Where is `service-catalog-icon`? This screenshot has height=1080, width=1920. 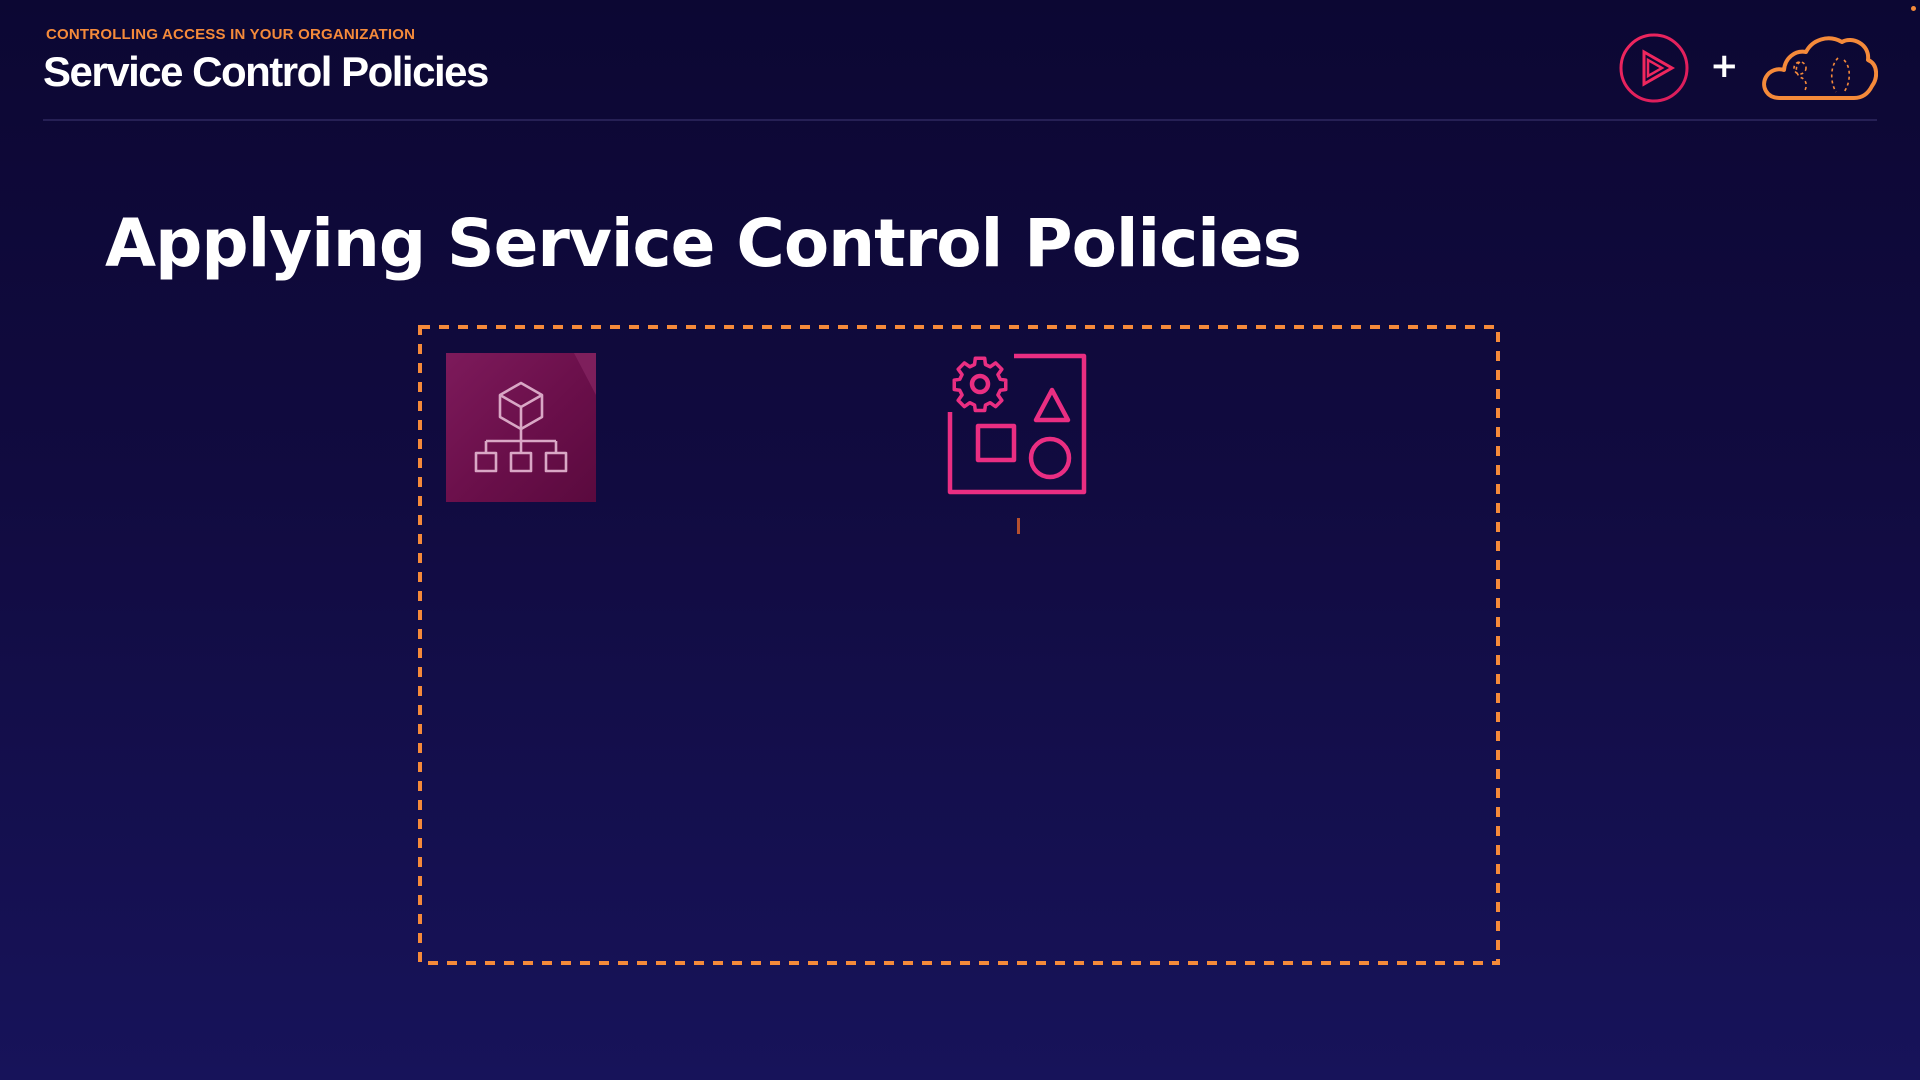 service-catalog-icon is located at coordinates (1020, 424).